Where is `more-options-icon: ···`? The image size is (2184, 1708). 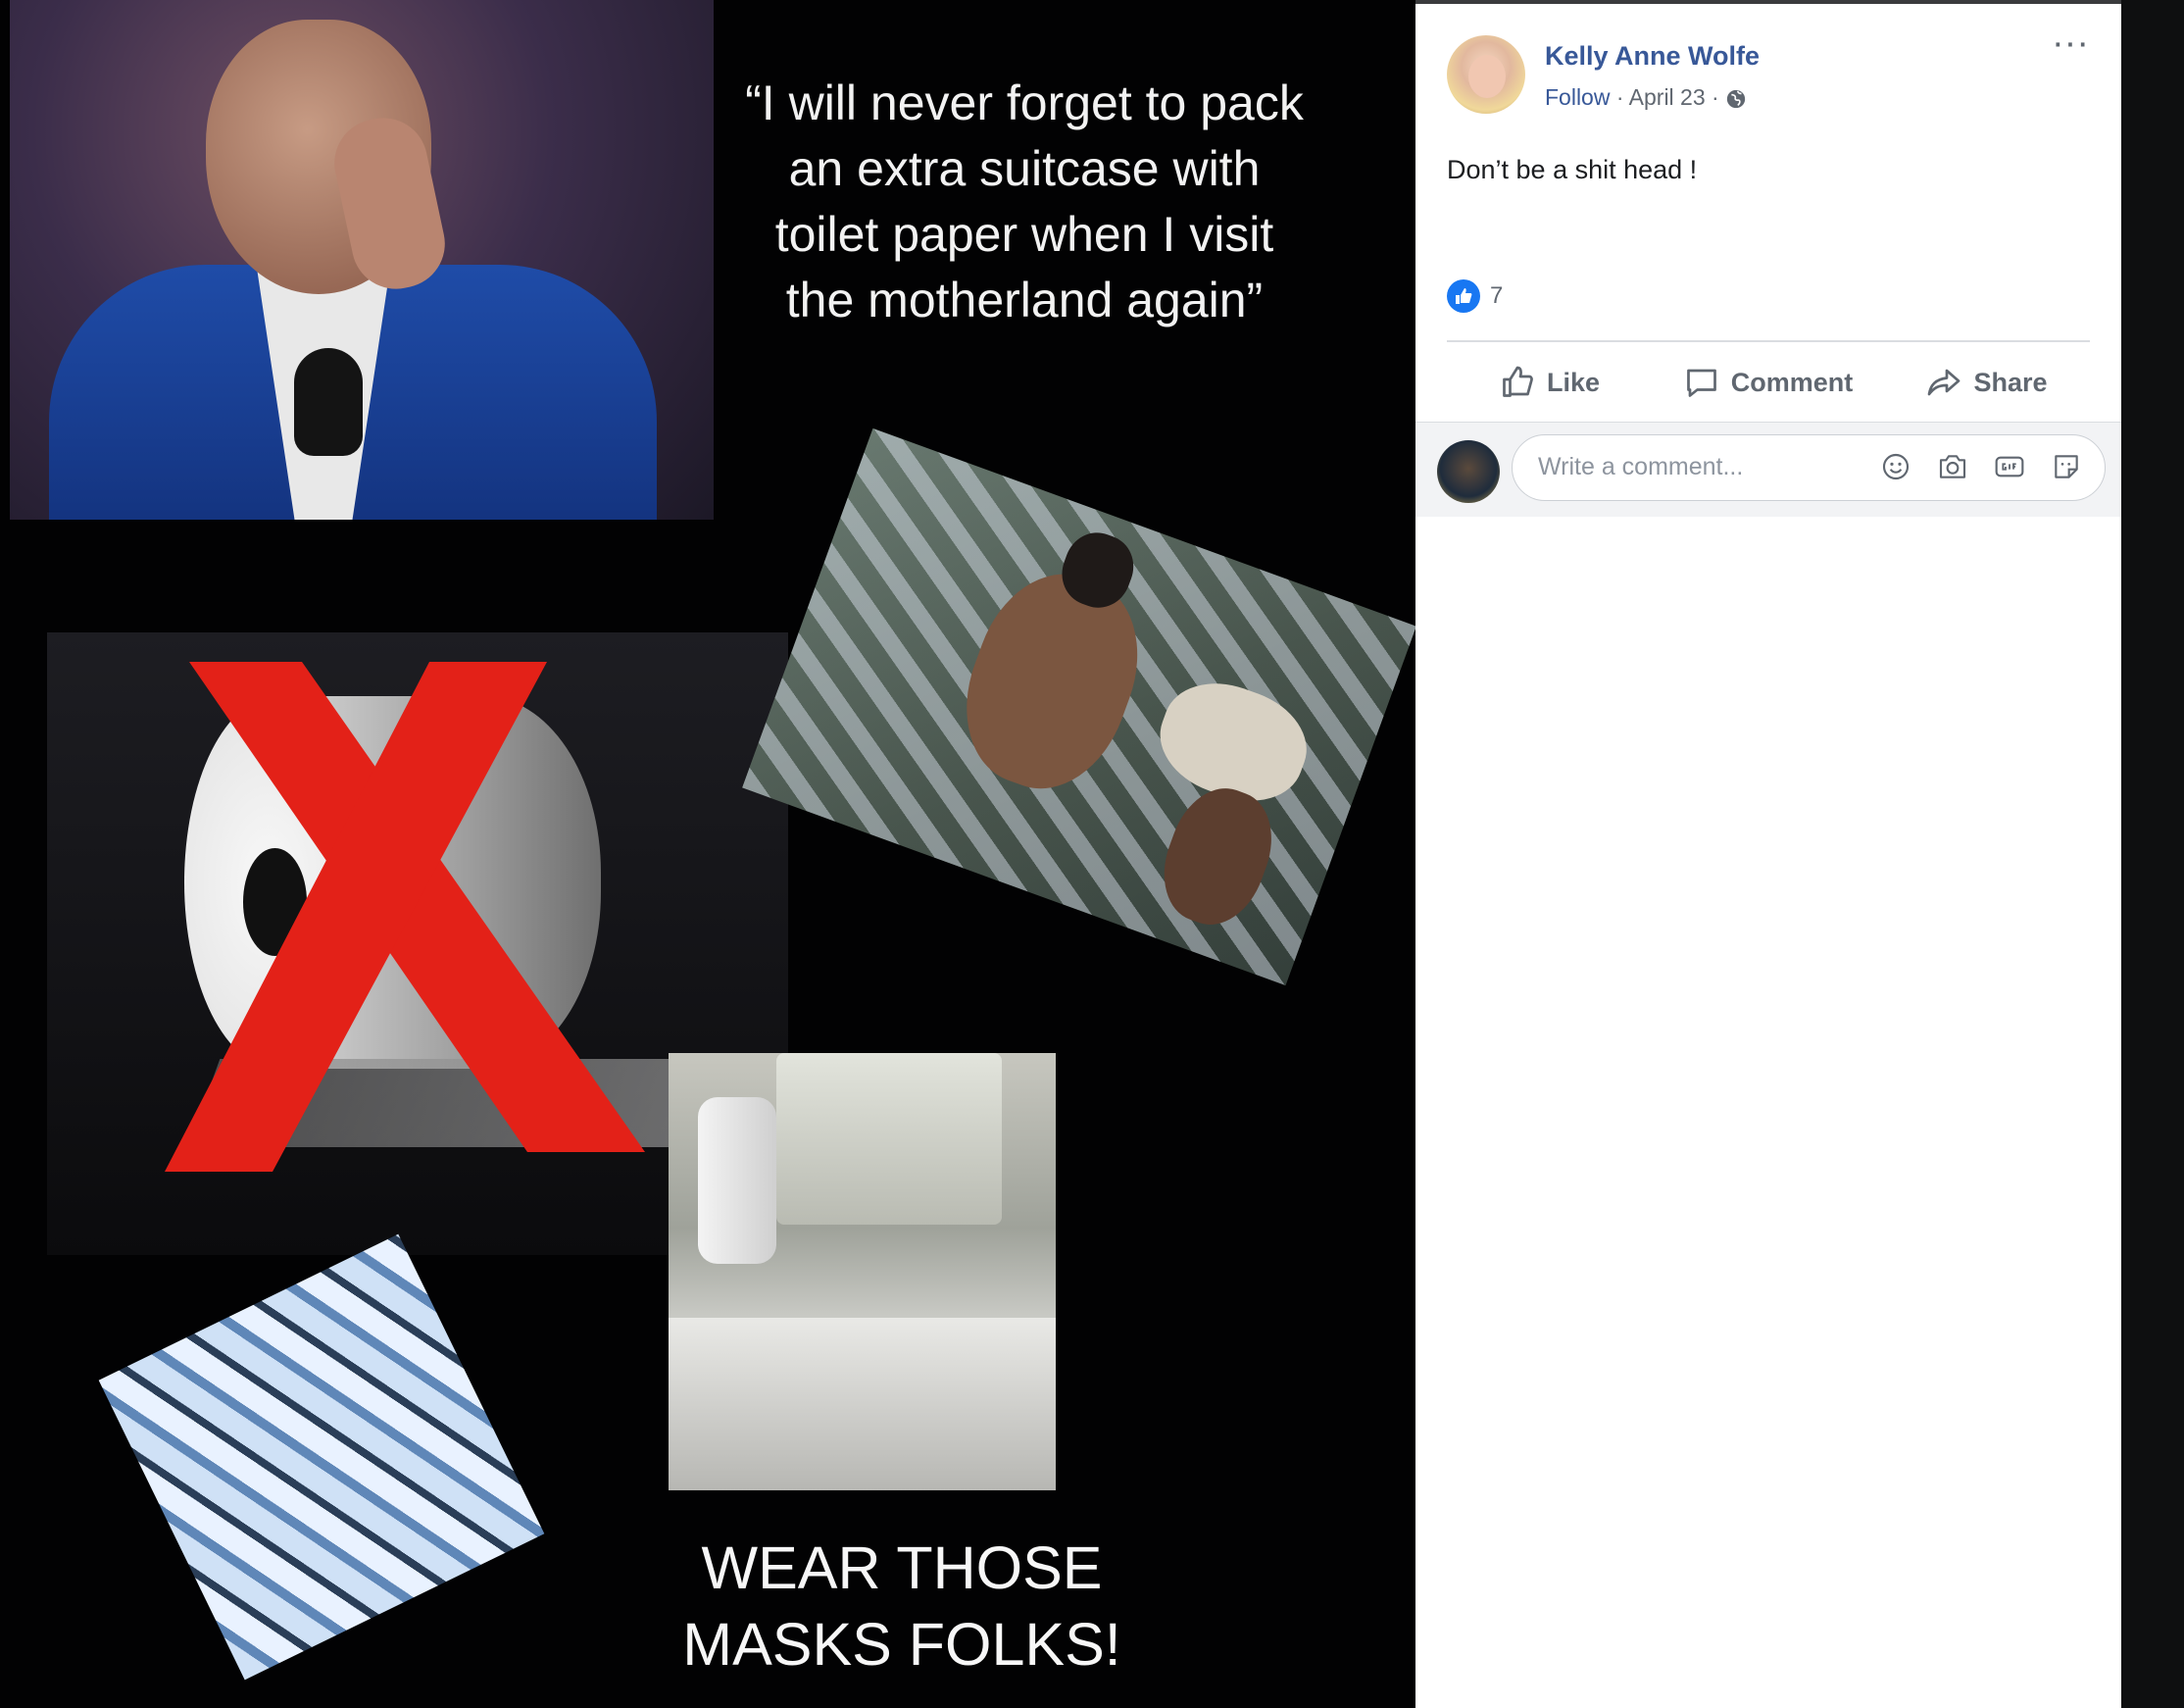
more-options-icon: ··· is located at coordinates (2070, 43).